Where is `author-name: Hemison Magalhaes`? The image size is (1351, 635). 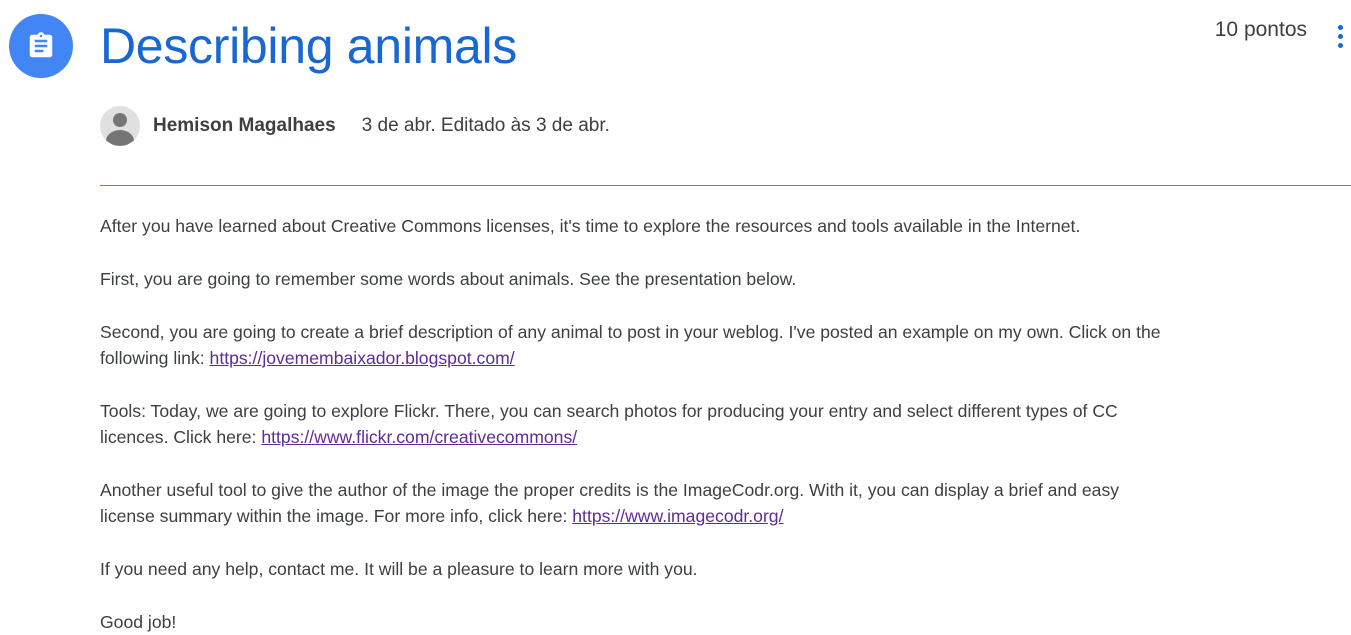 author-name: Hemison Magalhaes is located at coordinates (244, 125).